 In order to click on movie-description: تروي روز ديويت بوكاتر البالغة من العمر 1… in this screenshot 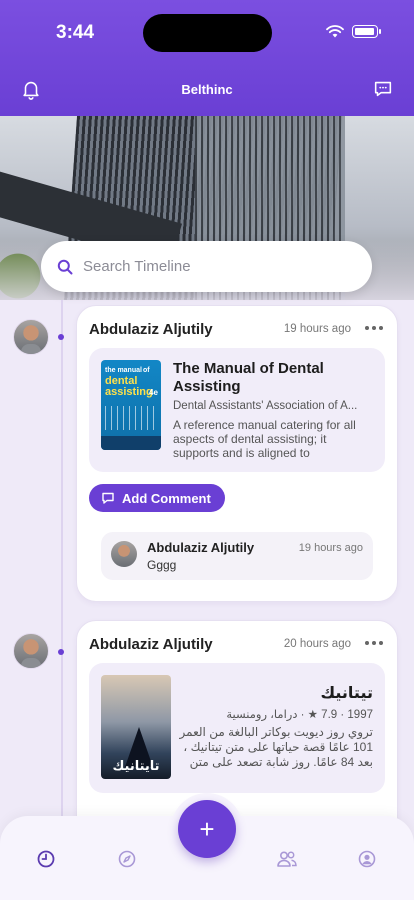, I will do `click(276, 747)`.